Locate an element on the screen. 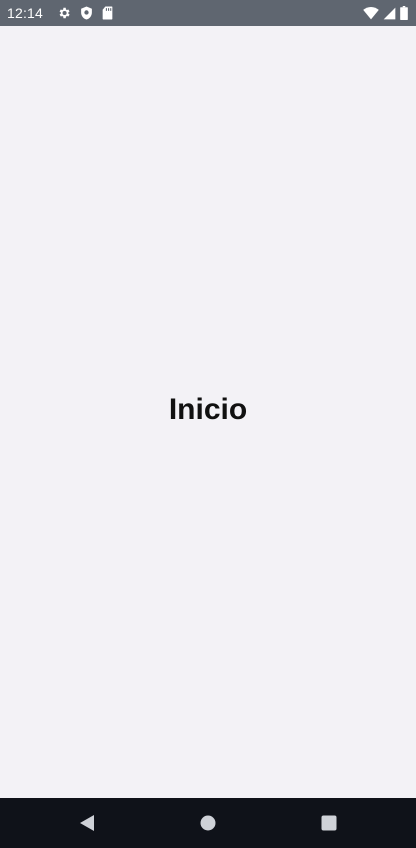 This screenshot has width=416, height=848. back-icon is located at coordinates (87, 823).